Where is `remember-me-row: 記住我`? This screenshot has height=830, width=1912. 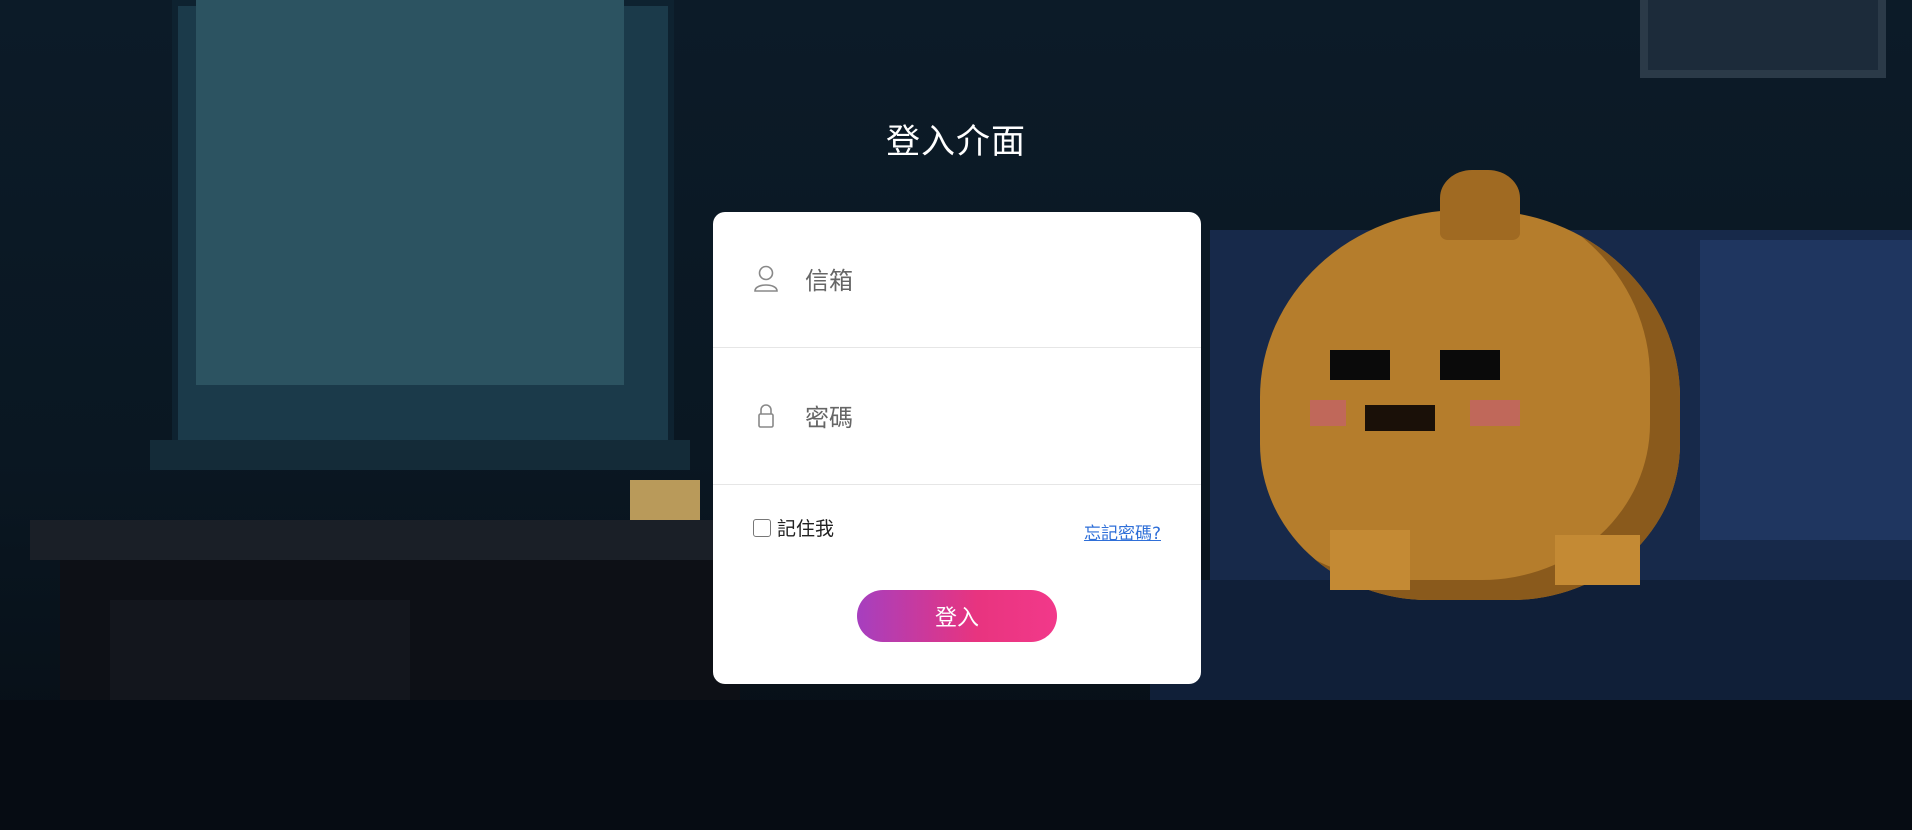 remember-me-row: 記住我 is located at coordinates (793, 527).